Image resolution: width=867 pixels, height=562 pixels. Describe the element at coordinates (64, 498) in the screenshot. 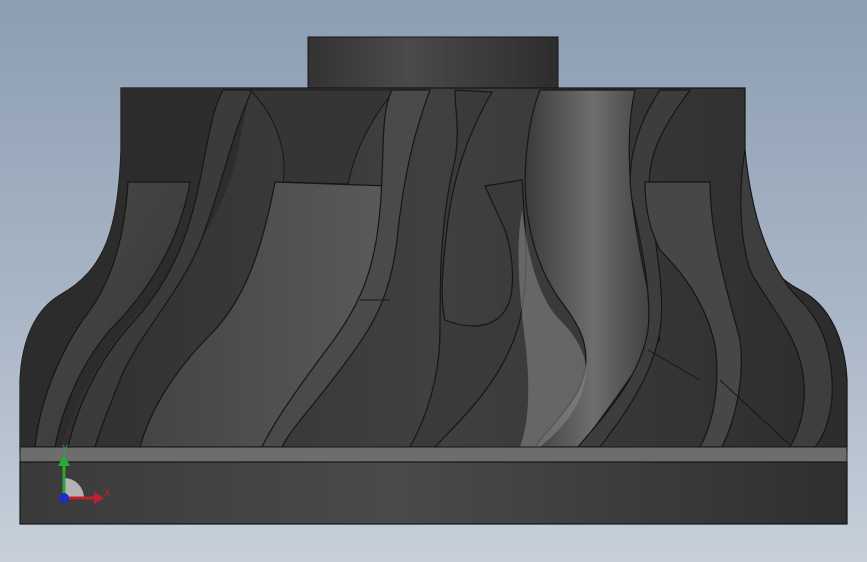

I see `z-axis-dot` at that location.